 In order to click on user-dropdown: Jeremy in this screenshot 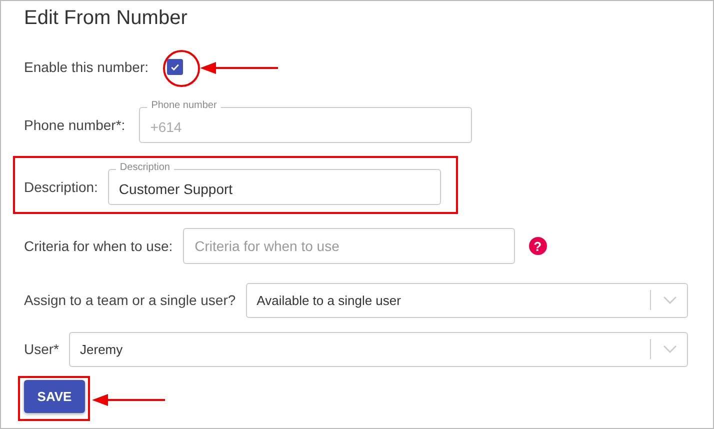, I will do `click(378, 349)`.